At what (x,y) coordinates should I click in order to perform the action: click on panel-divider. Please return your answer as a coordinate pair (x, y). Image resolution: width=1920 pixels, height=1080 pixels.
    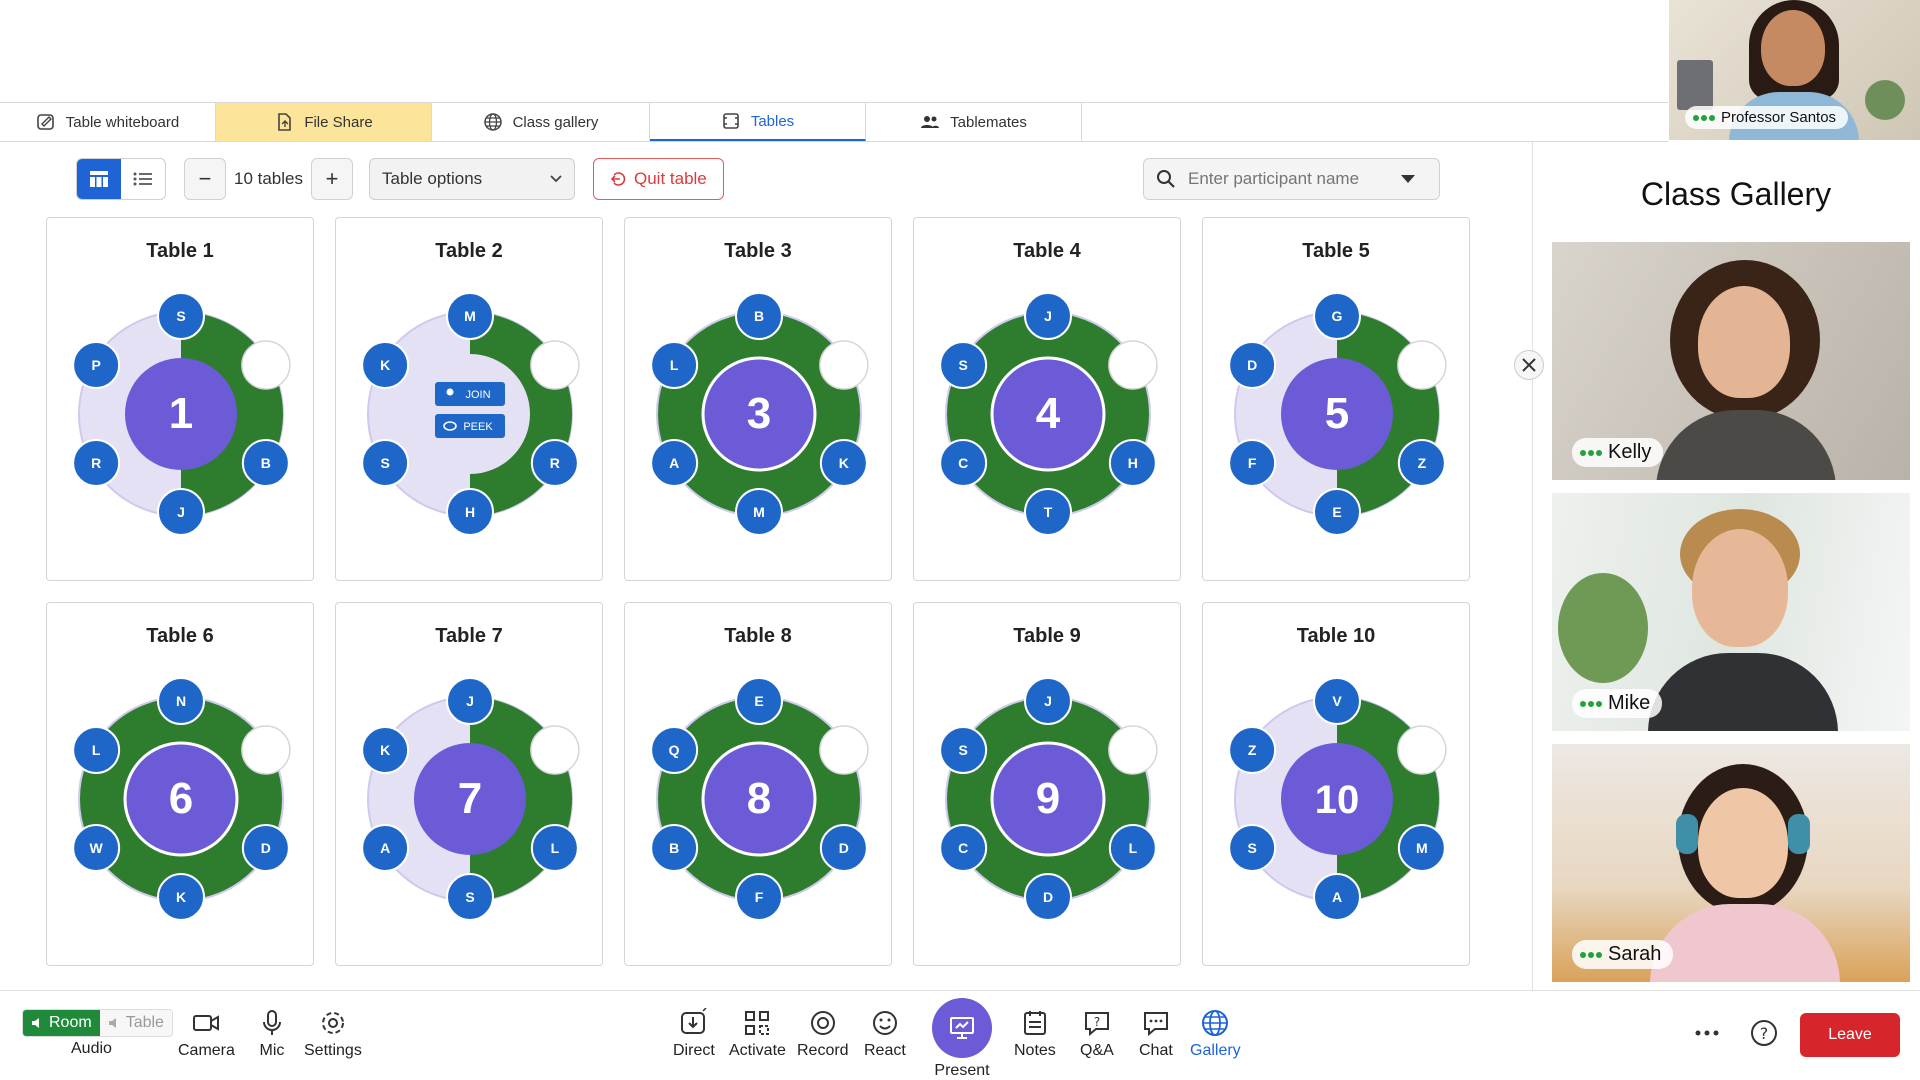
    Looking at the image, I should click on (1532, 566).